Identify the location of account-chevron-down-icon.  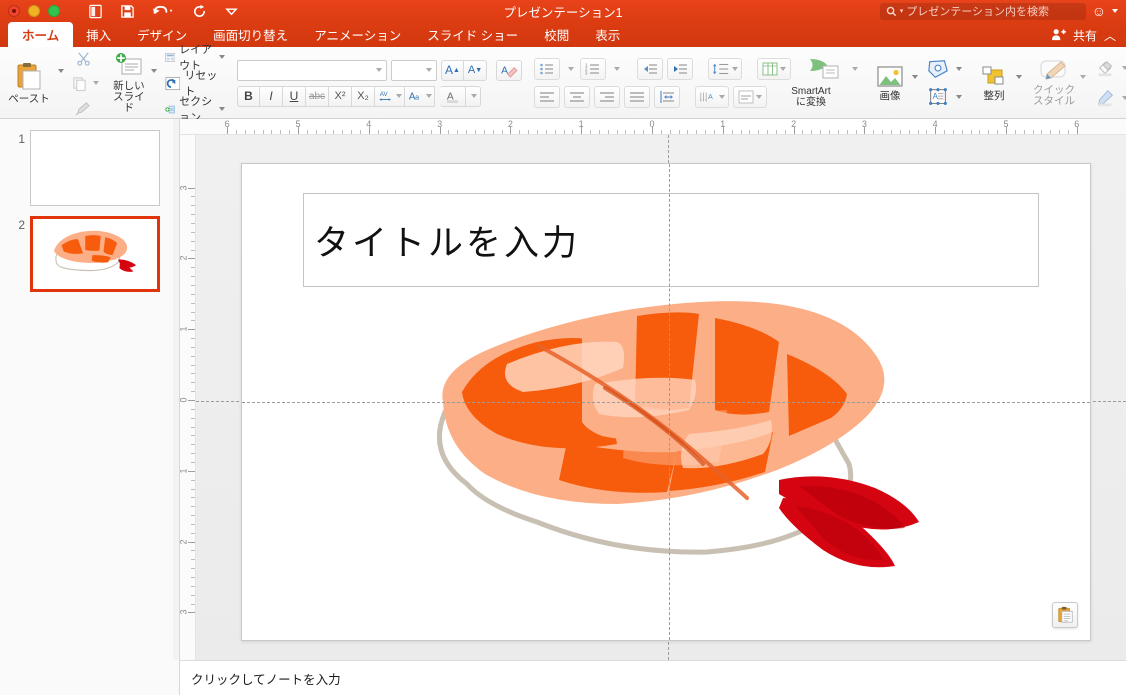
(1115, 11).